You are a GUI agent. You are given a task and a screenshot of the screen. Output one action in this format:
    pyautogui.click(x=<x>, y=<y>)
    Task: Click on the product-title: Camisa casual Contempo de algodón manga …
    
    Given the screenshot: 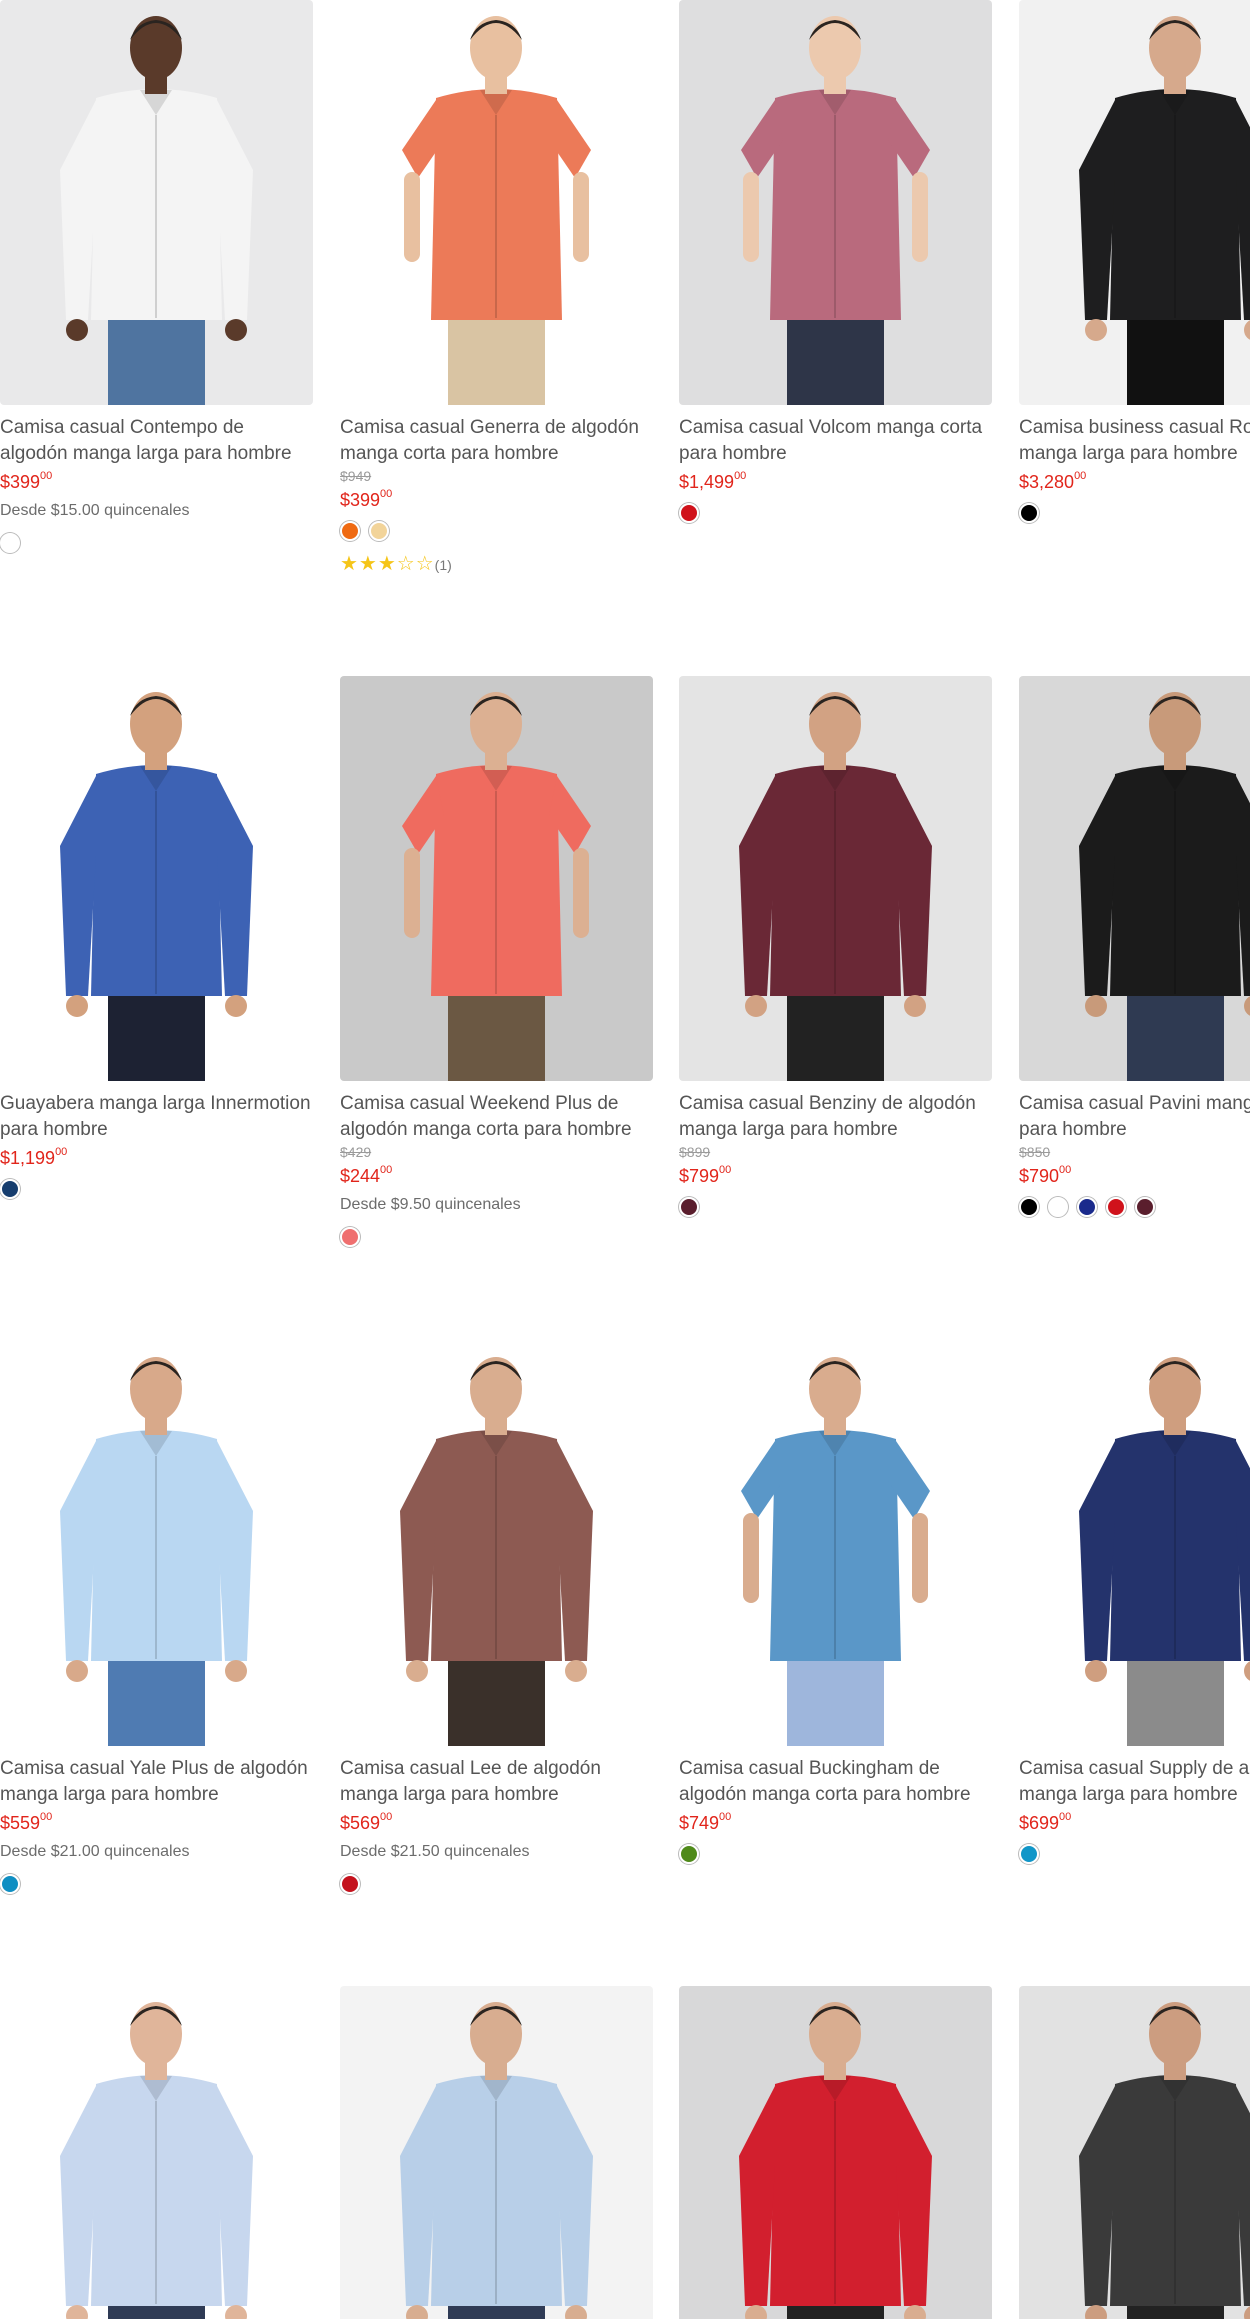 What is the action you would take?
    pyautogui.click(x=156, y=441)
    